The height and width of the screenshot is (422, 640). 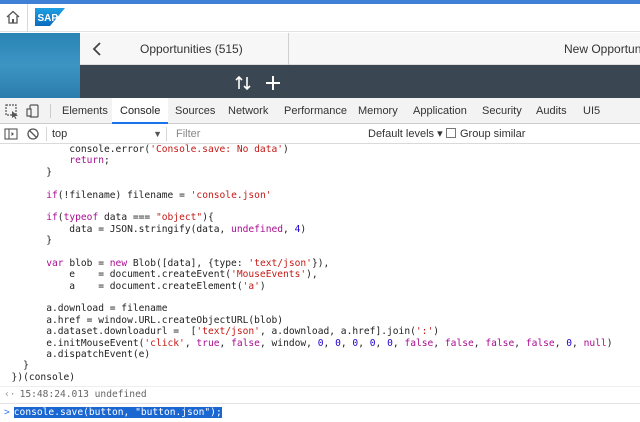 I want to click on tab-ui5: UI5, so click(x=591, y=111).